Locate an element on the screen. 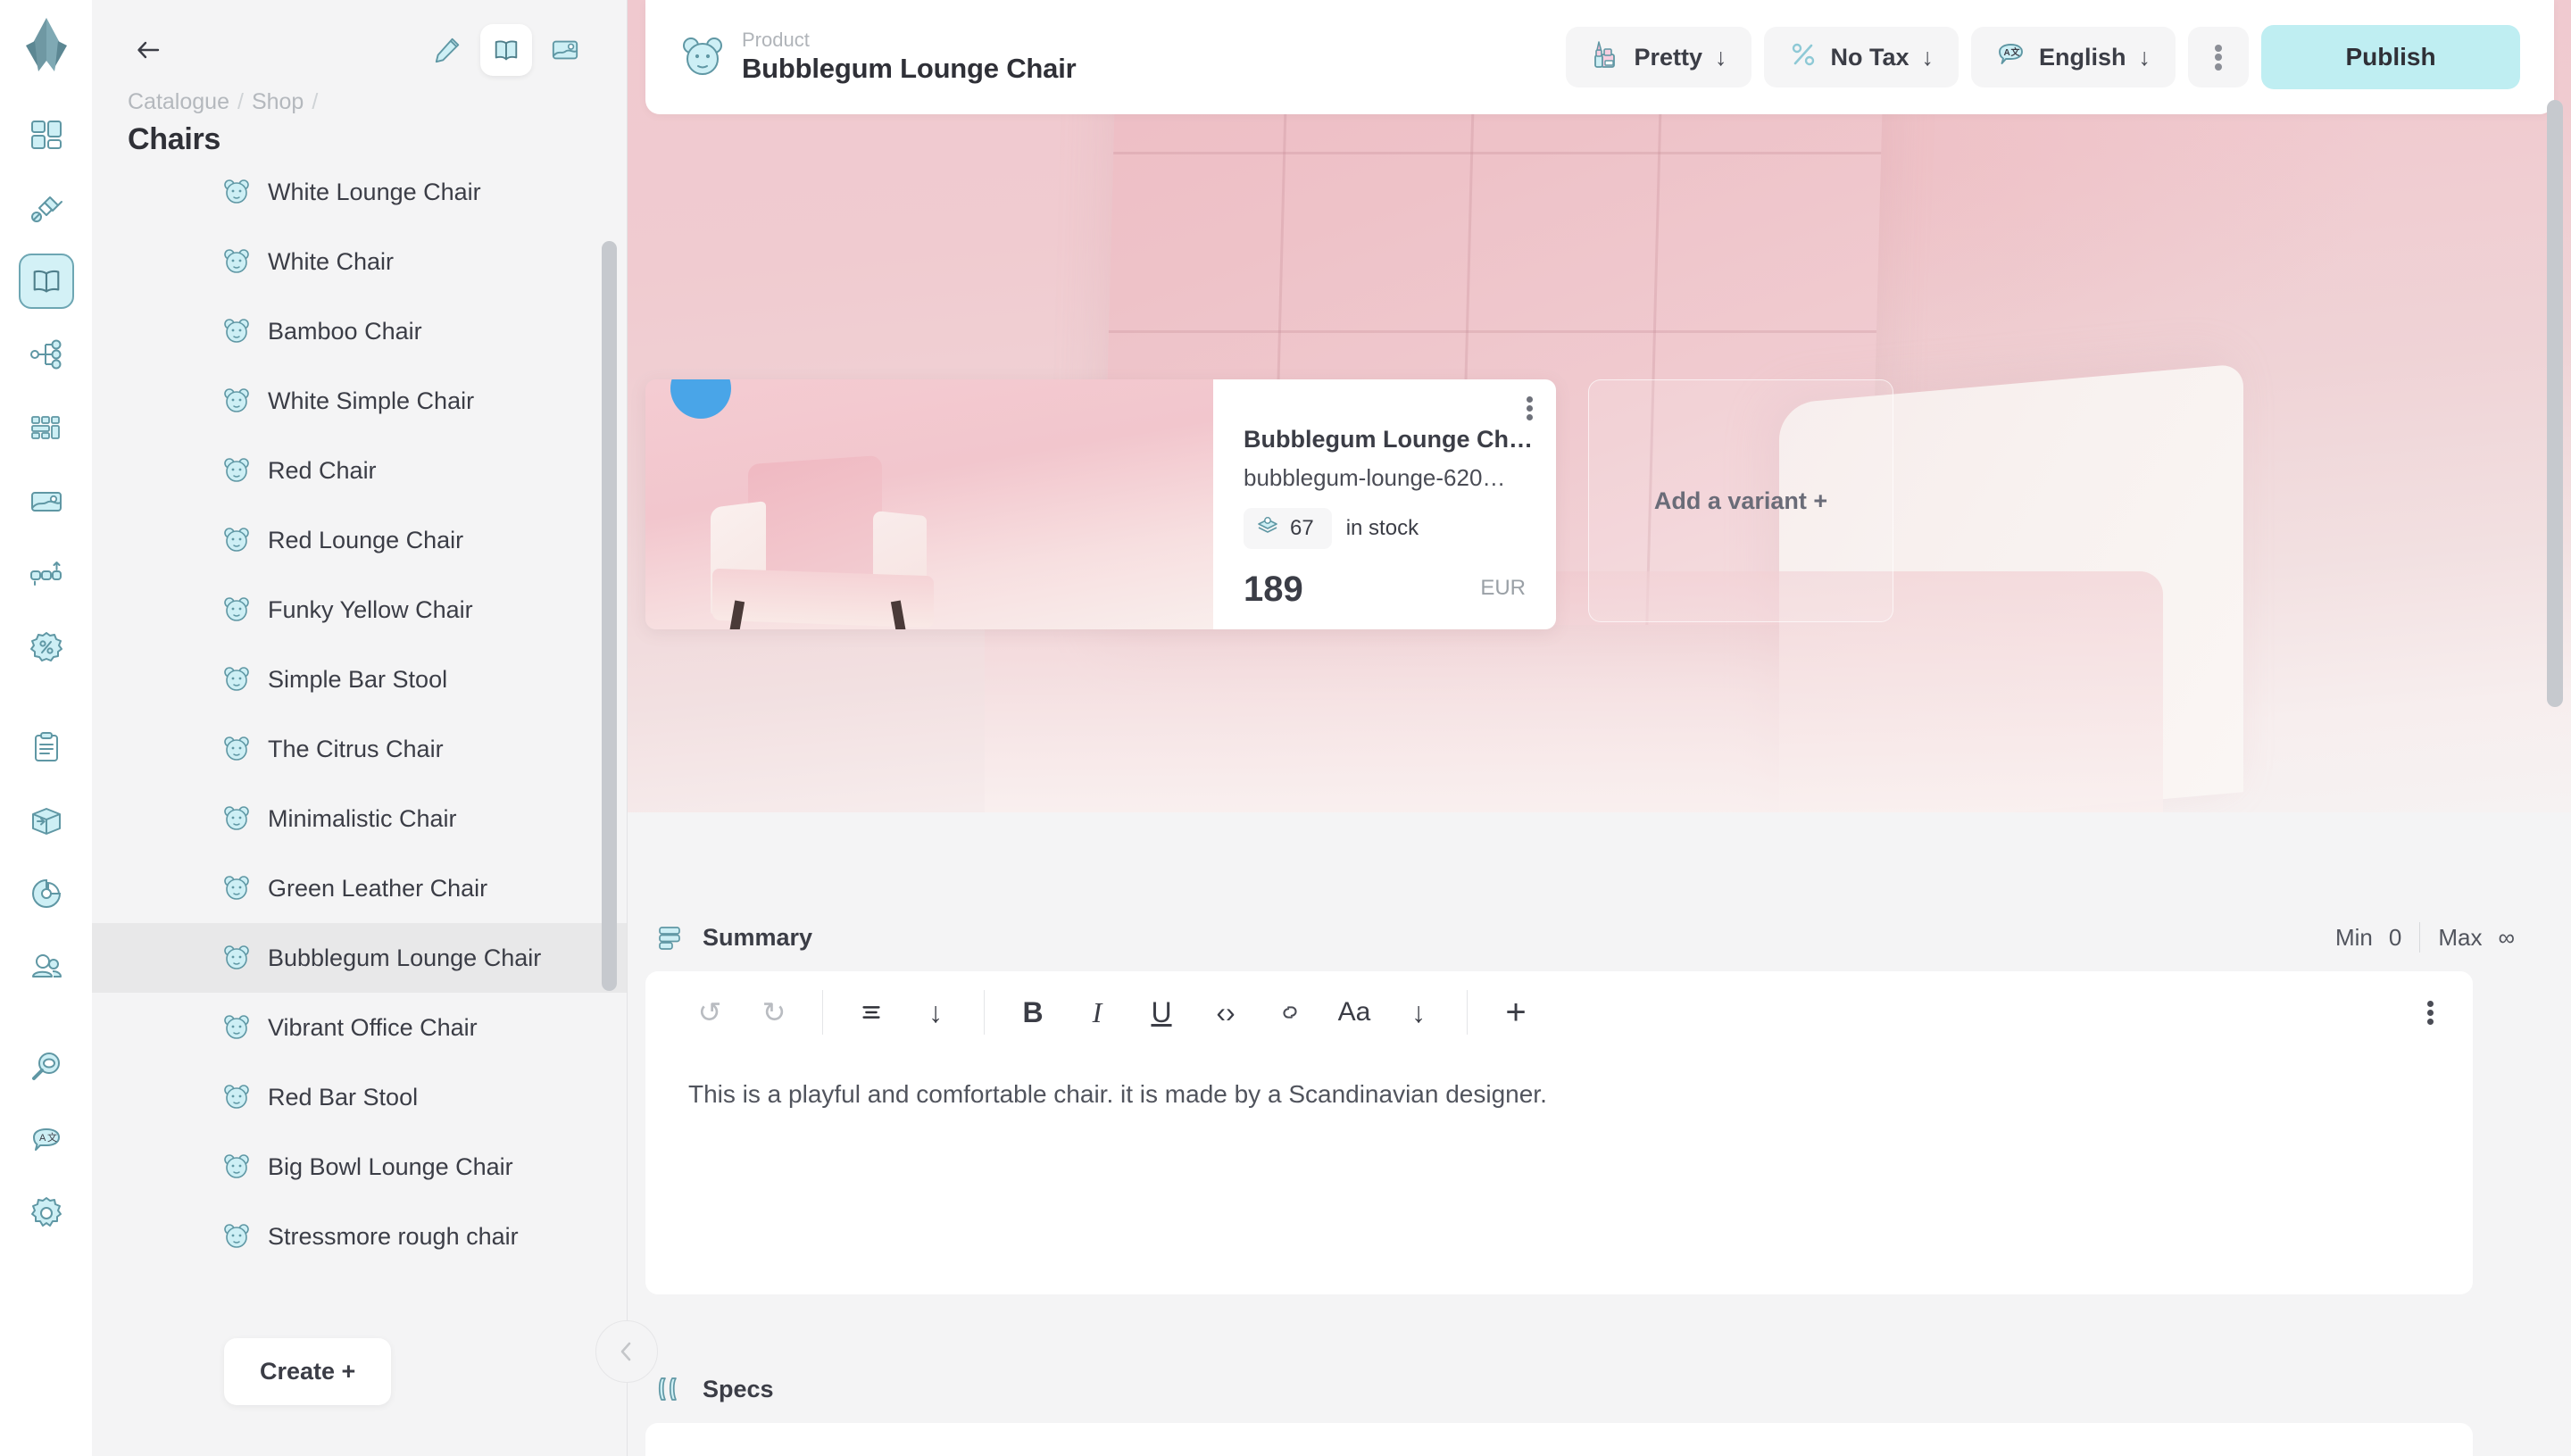 Image resolution: width=2571 pixels, height=1456 pixels. list-item: Big Bowl Lounge Chair is located at coordinates (359, 1167).